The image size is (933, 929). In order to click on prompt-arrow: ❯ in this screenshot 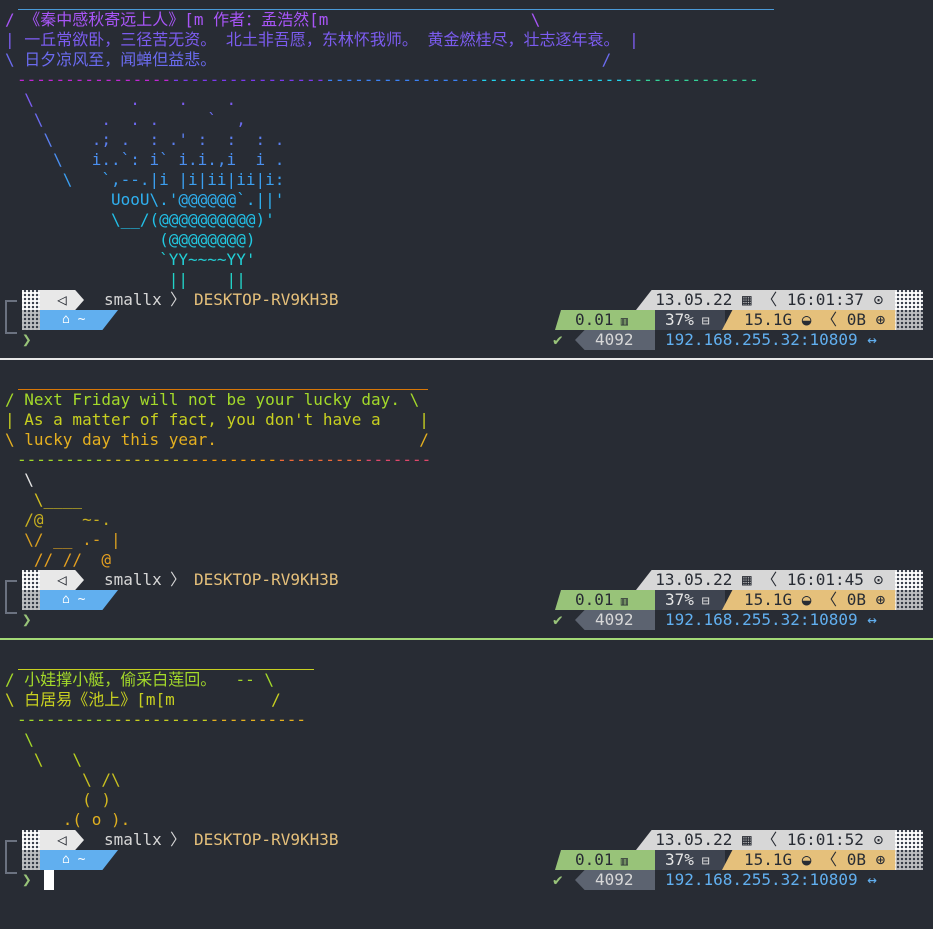, I will do `click(27, 619)`.